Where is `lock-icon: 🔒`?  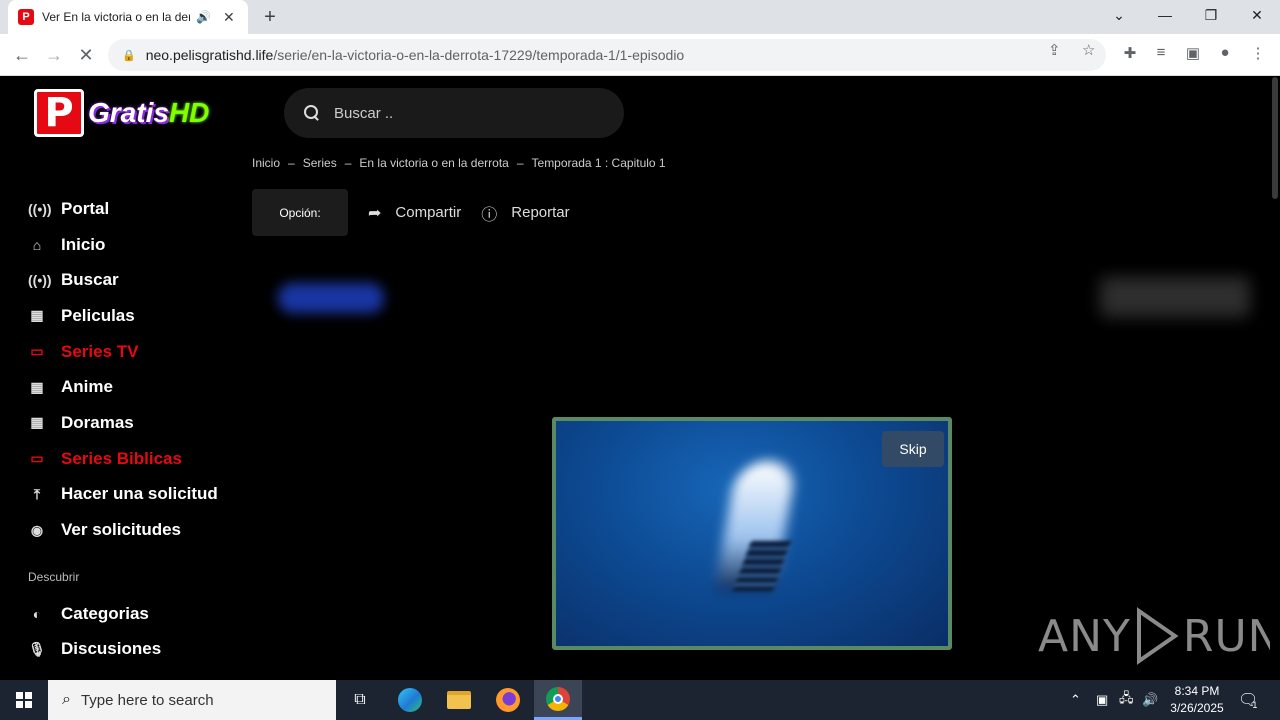 lock-icon: 🔒 is located at coordinates (129, 55).